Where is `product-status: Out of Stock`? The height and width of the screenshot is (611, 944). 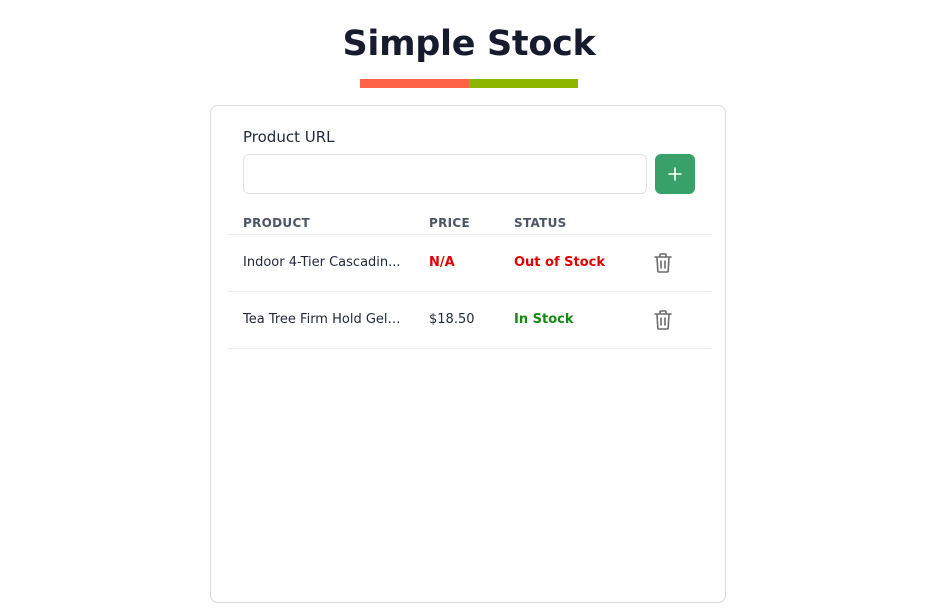
product-status: Out of Stock is located at coordinates (560, 262).